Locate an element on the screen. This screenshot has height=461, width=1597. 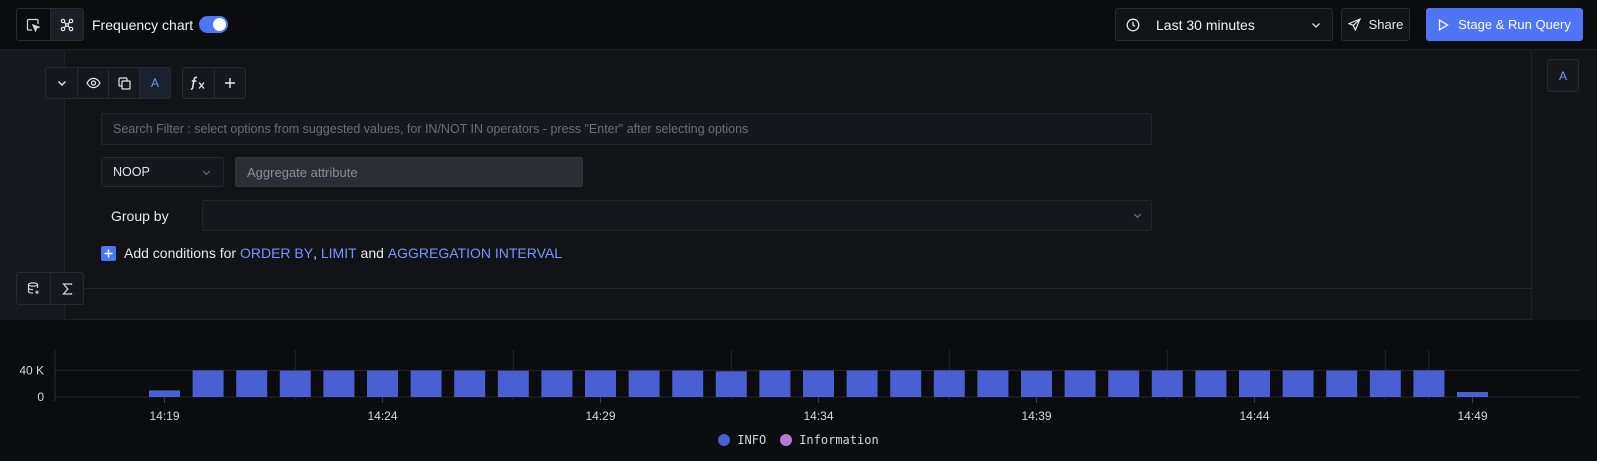
nodes-icon is located at coordinates (67, 24).